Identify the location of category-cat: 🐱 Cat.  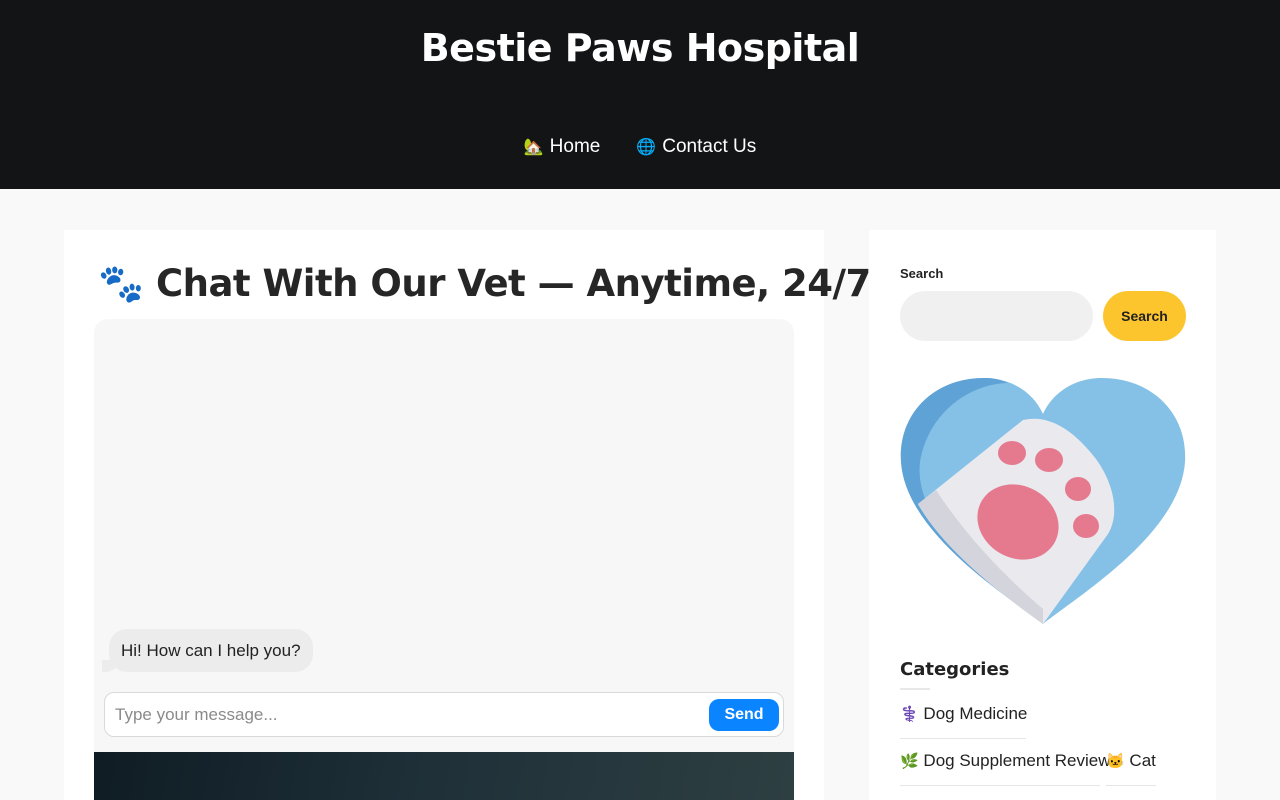
(1131, 761).